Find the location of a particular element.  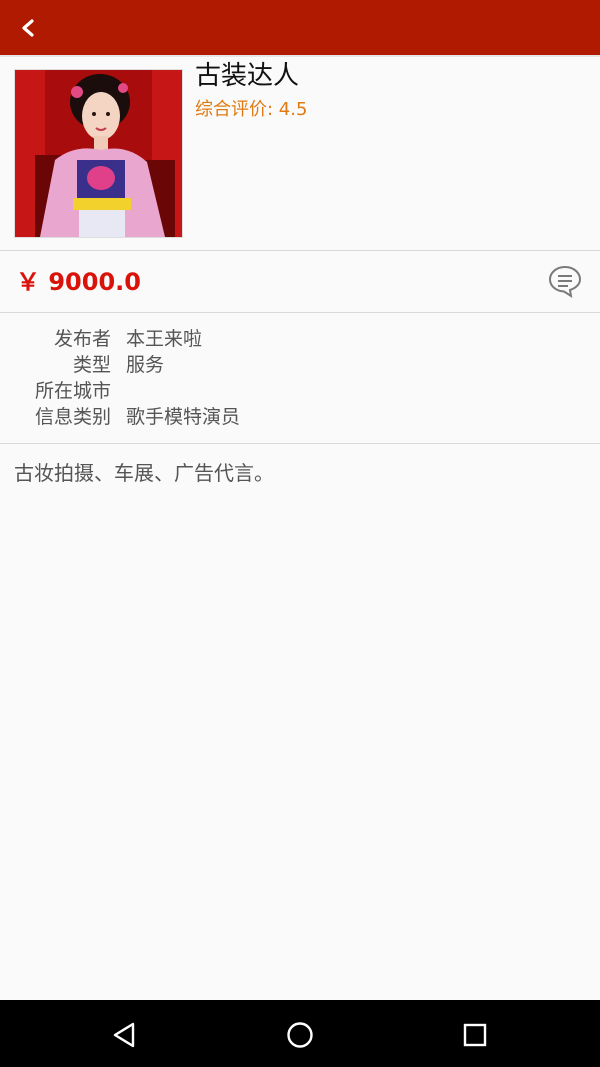

back-button is located at coordinates (28, 28).